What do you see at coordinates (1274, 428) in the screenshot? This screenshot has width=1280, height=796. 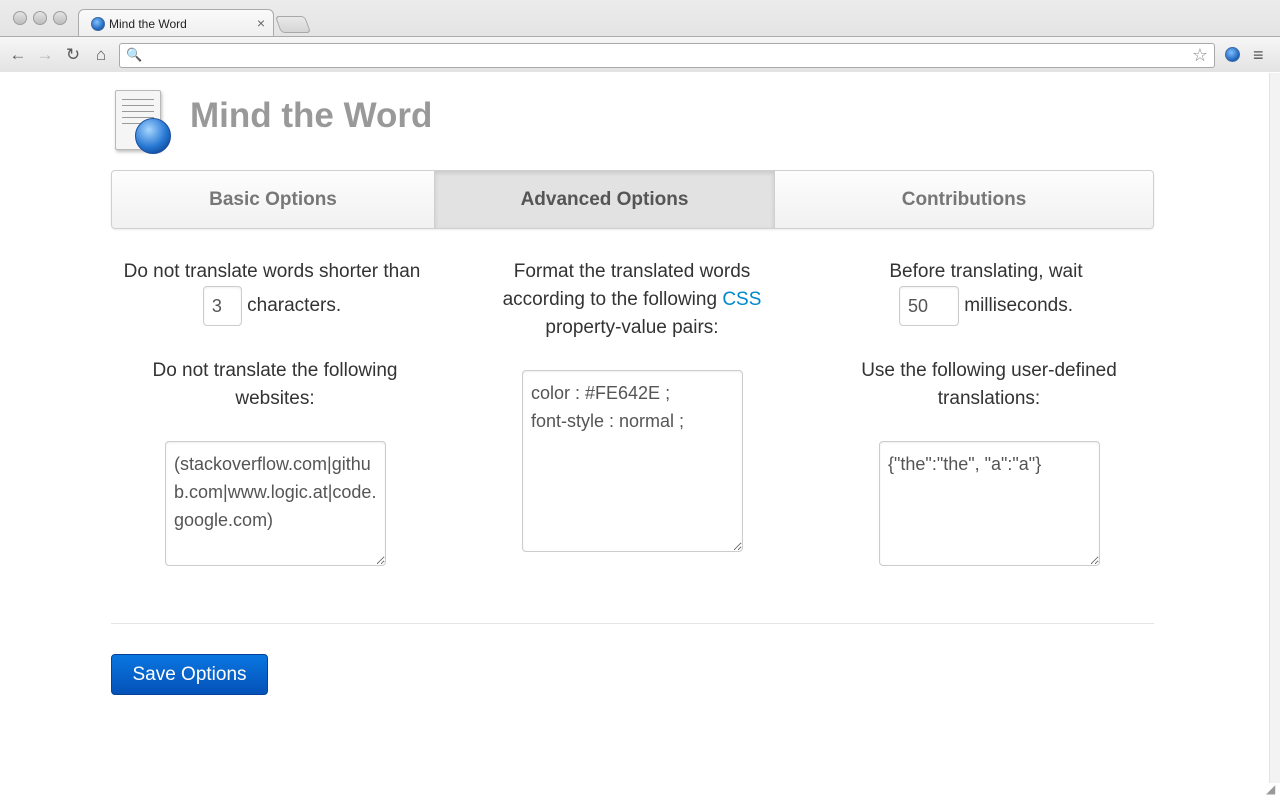 I see `vertical-scrollbar` at bounding box center [1274, 428].